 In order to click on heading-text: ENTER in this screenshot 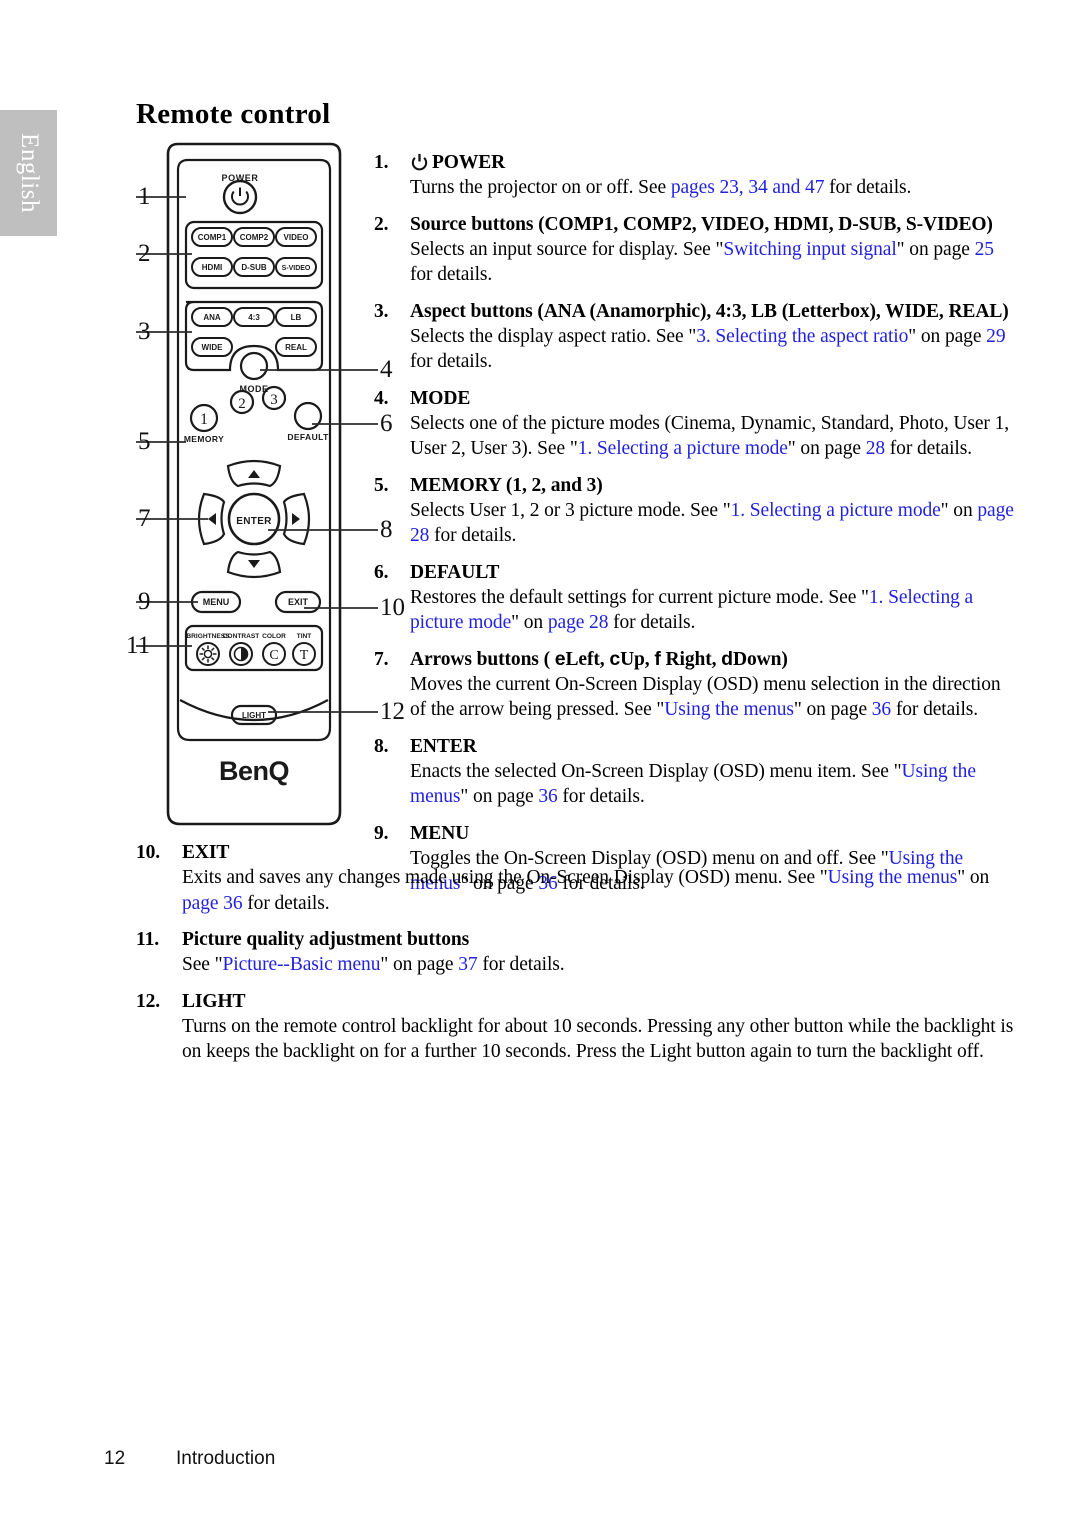, I will do `click(443, 746)`.